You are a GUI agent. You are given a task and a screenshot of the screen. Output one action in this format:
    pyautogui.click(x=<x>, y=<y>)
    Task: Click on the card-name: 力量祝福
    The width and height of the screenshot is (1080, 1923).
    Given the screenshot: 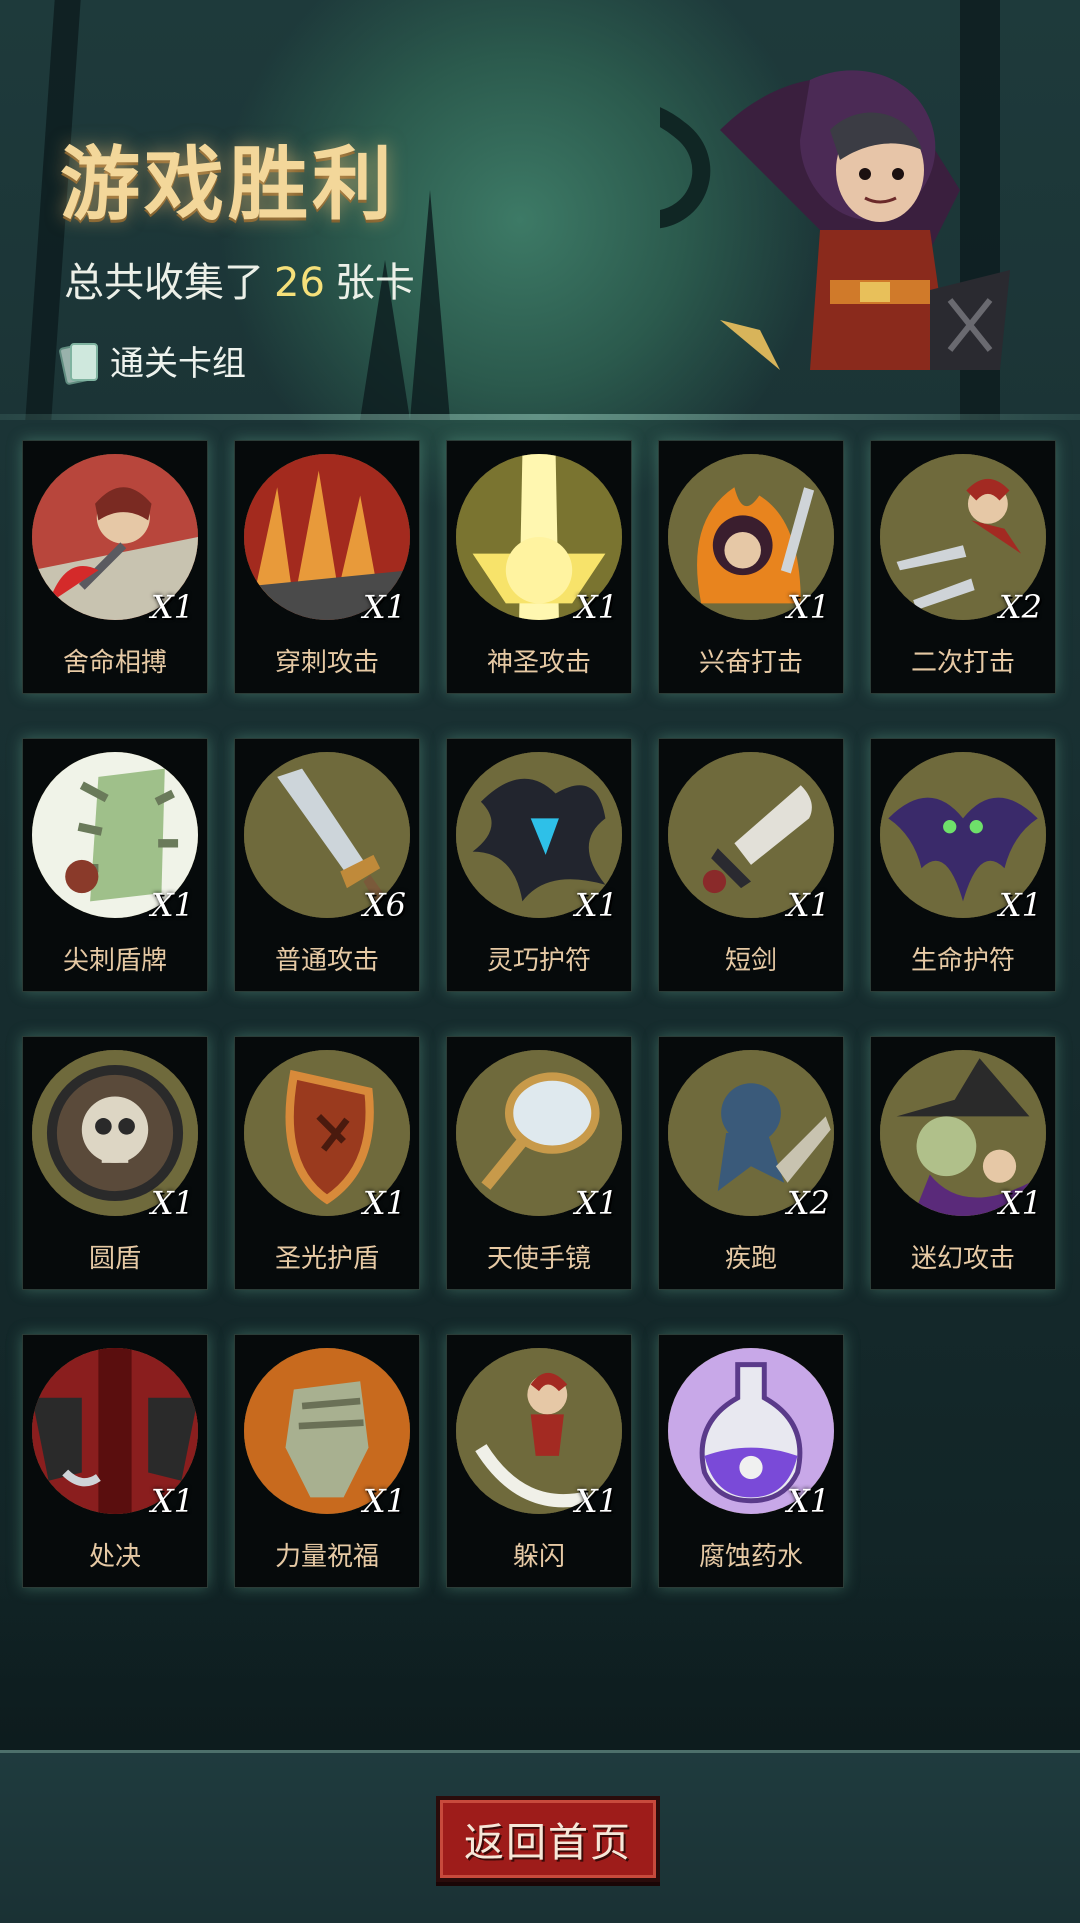 What is the action you would take?
    pyautogui.click(x=326, y=1557)
    